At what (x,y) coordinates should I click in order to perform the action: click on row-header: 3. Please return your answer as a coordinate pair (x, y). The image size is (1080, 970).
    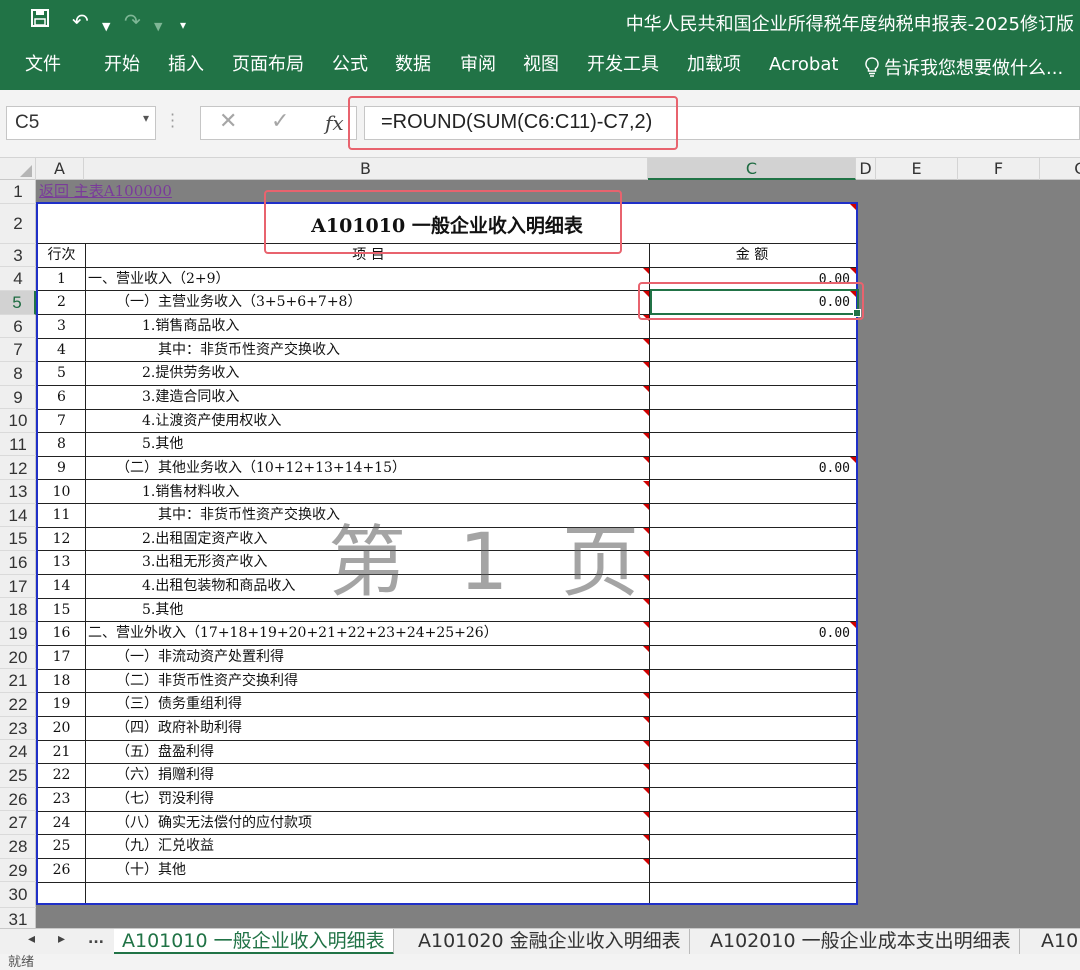
    Looking at the image, I should click on (18, 256).